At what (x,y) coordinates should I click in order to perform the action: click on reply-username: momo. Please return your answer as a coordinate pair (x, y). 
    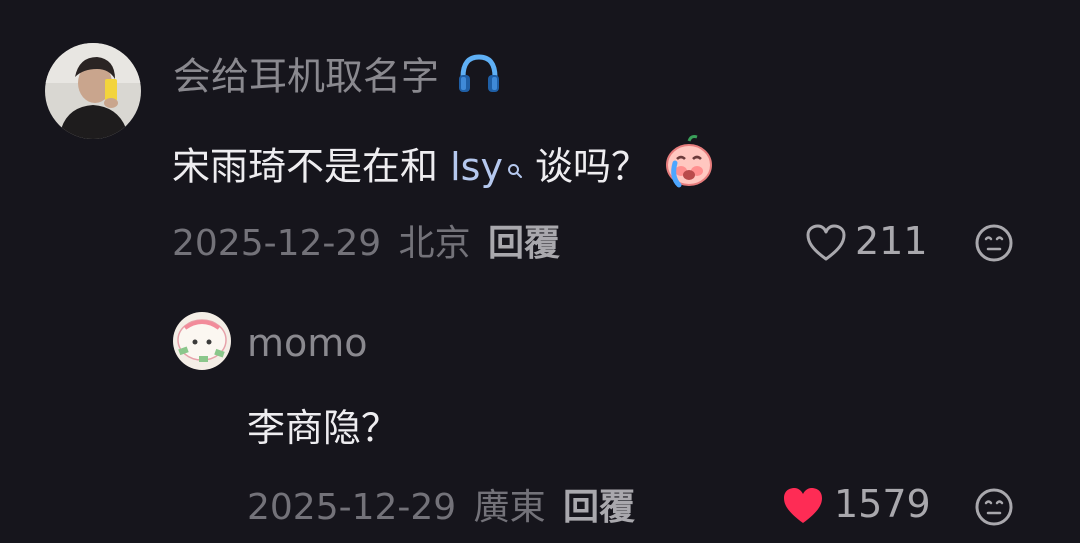
    Looking at the image, I should click on (307, 343).